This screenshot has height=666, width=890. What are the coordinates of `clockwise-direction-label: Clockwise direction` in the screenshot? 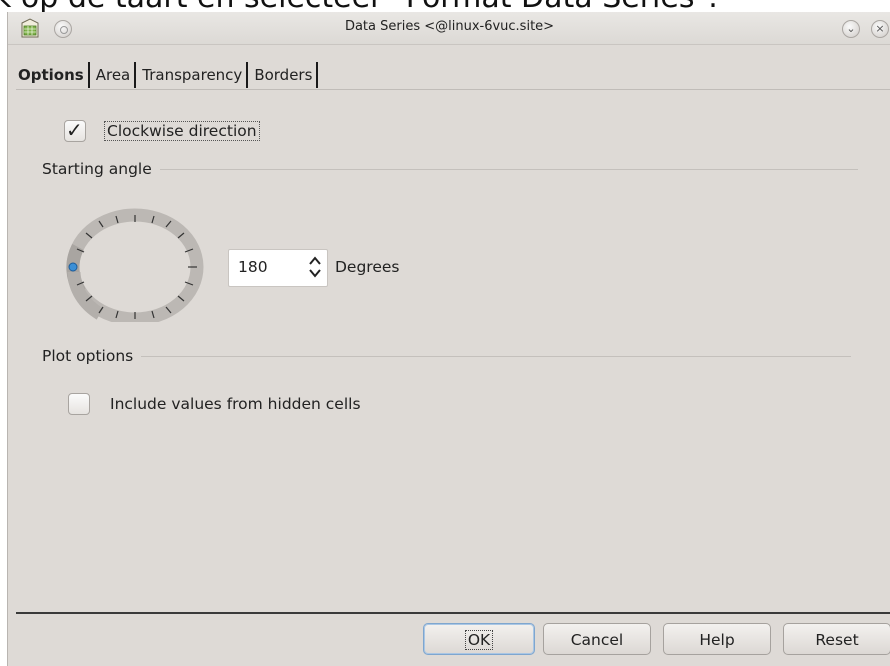 It's located at (182, 131).